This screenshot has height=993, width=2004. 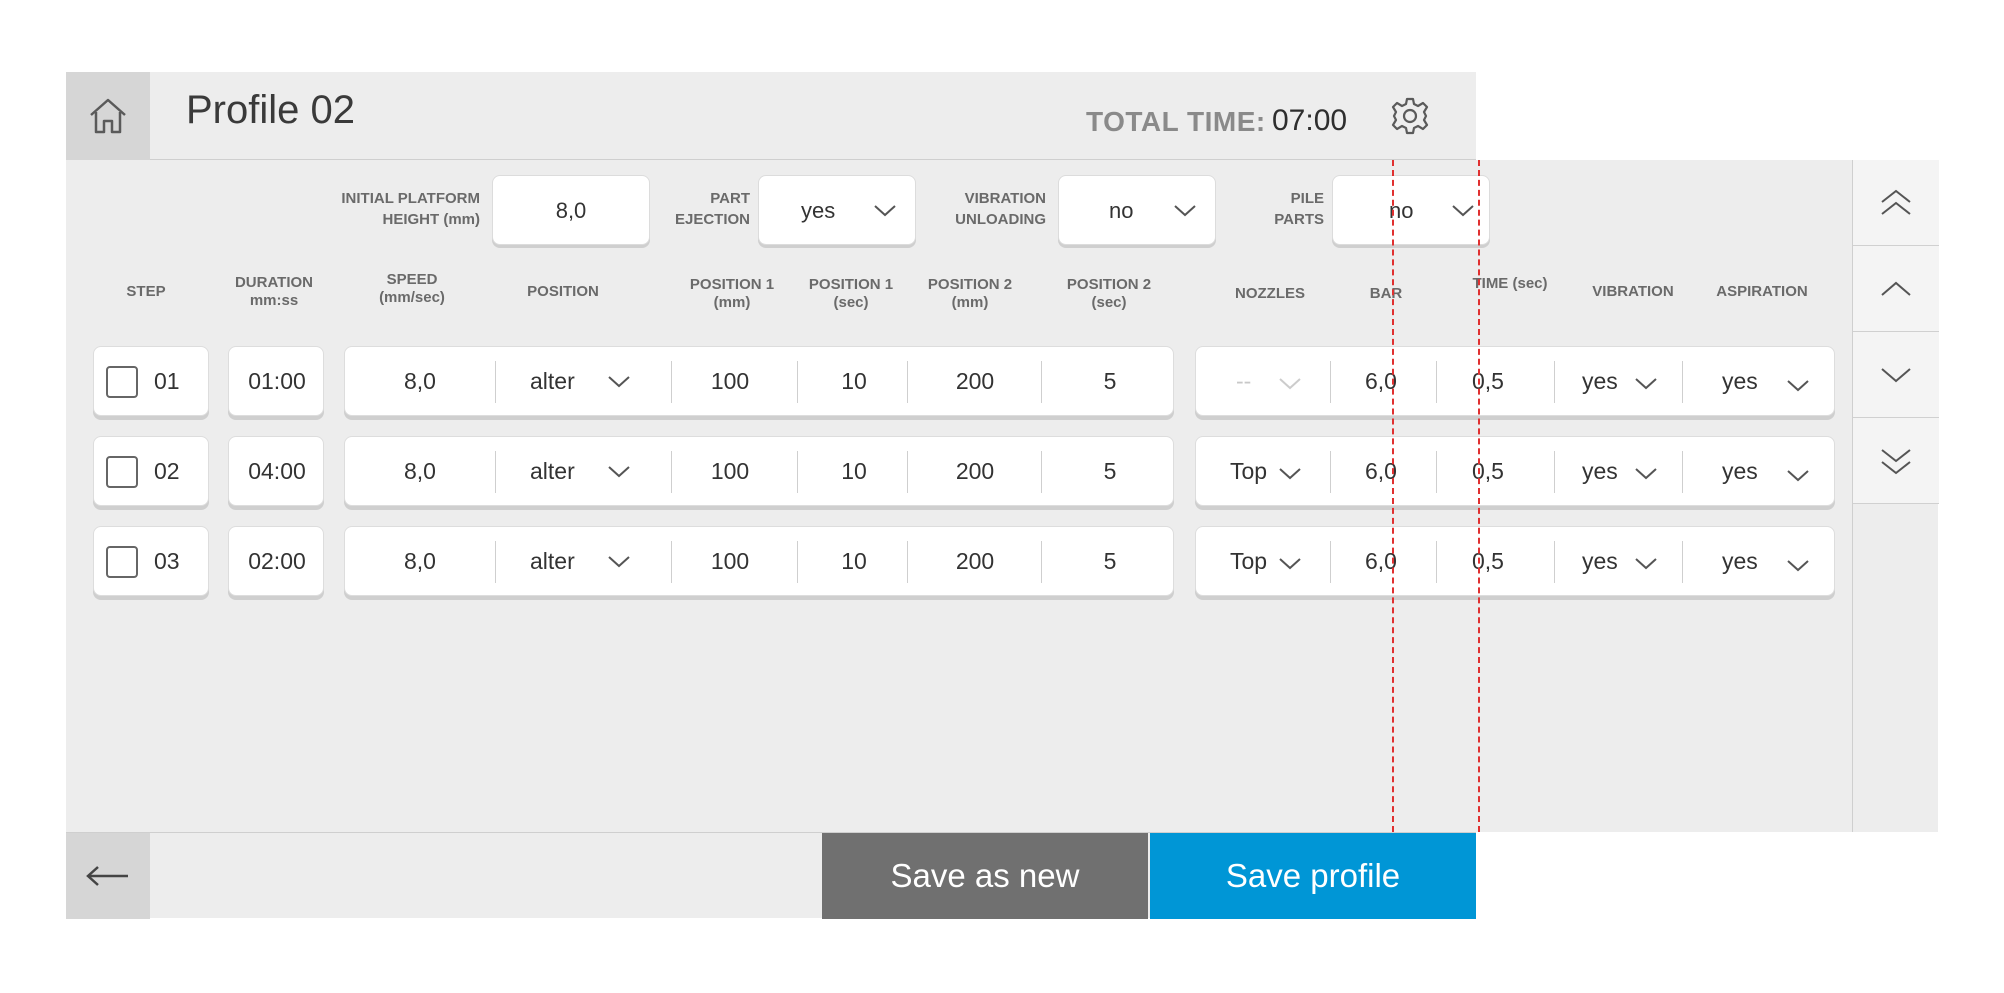 I want to click on column-header-position: POSITION, so click(x=563, y=291).